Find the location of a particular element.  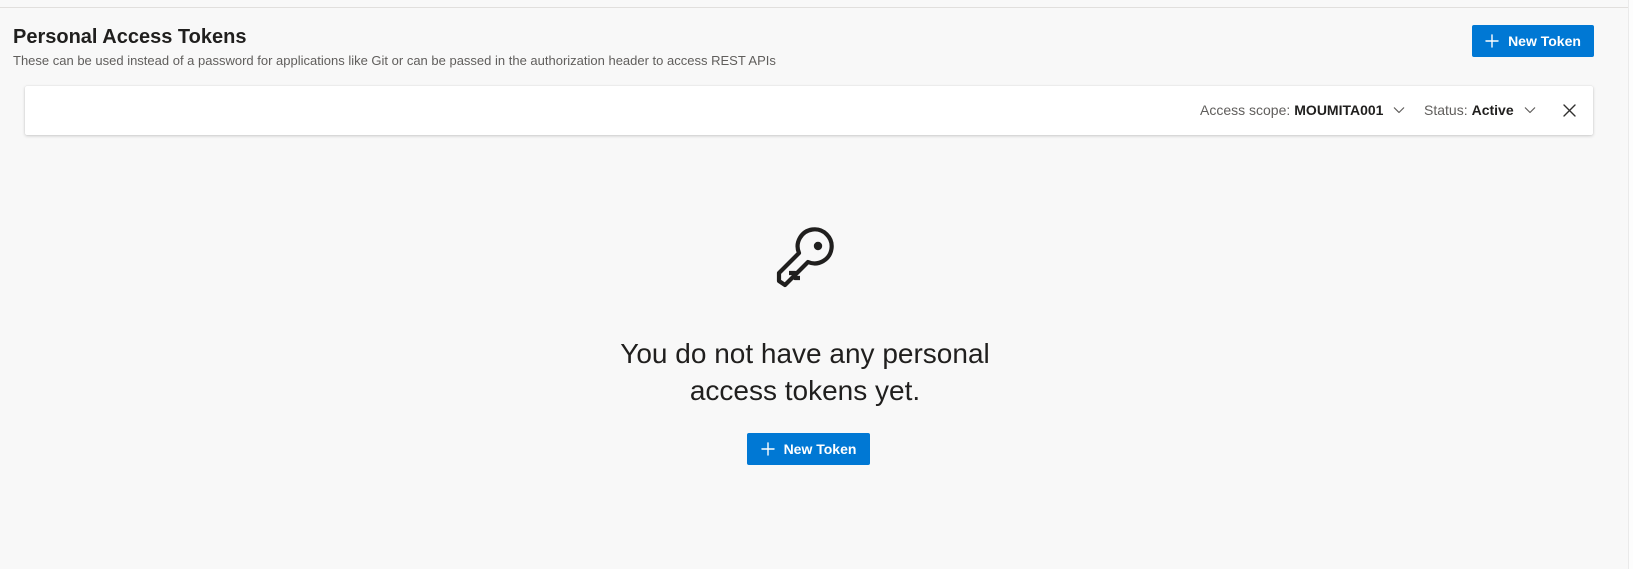

status-filter: Status: Active is located at coordinates (1480, 110).